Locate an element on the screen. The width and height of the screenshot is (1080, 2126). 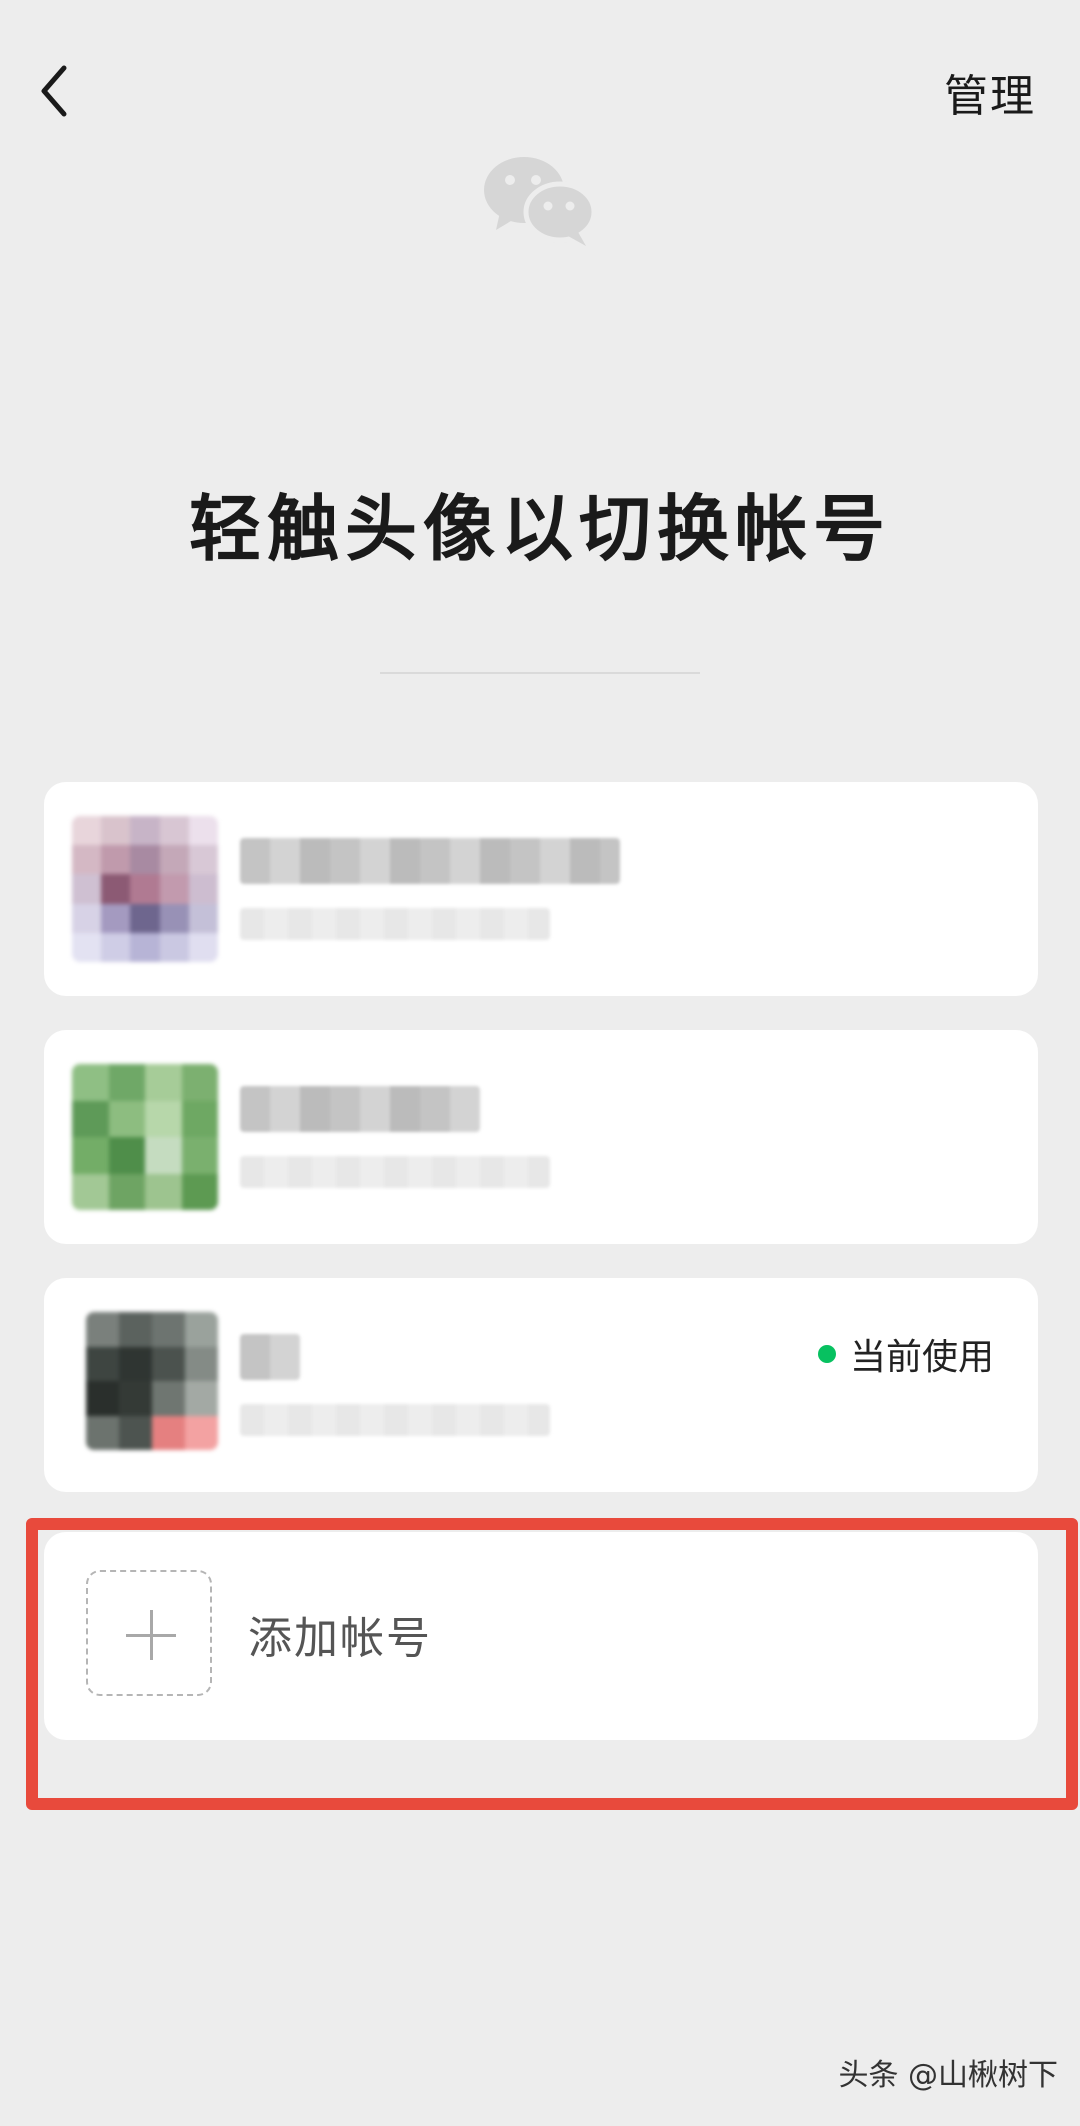
chevron-left-icon is located at coordinates (54, 91).